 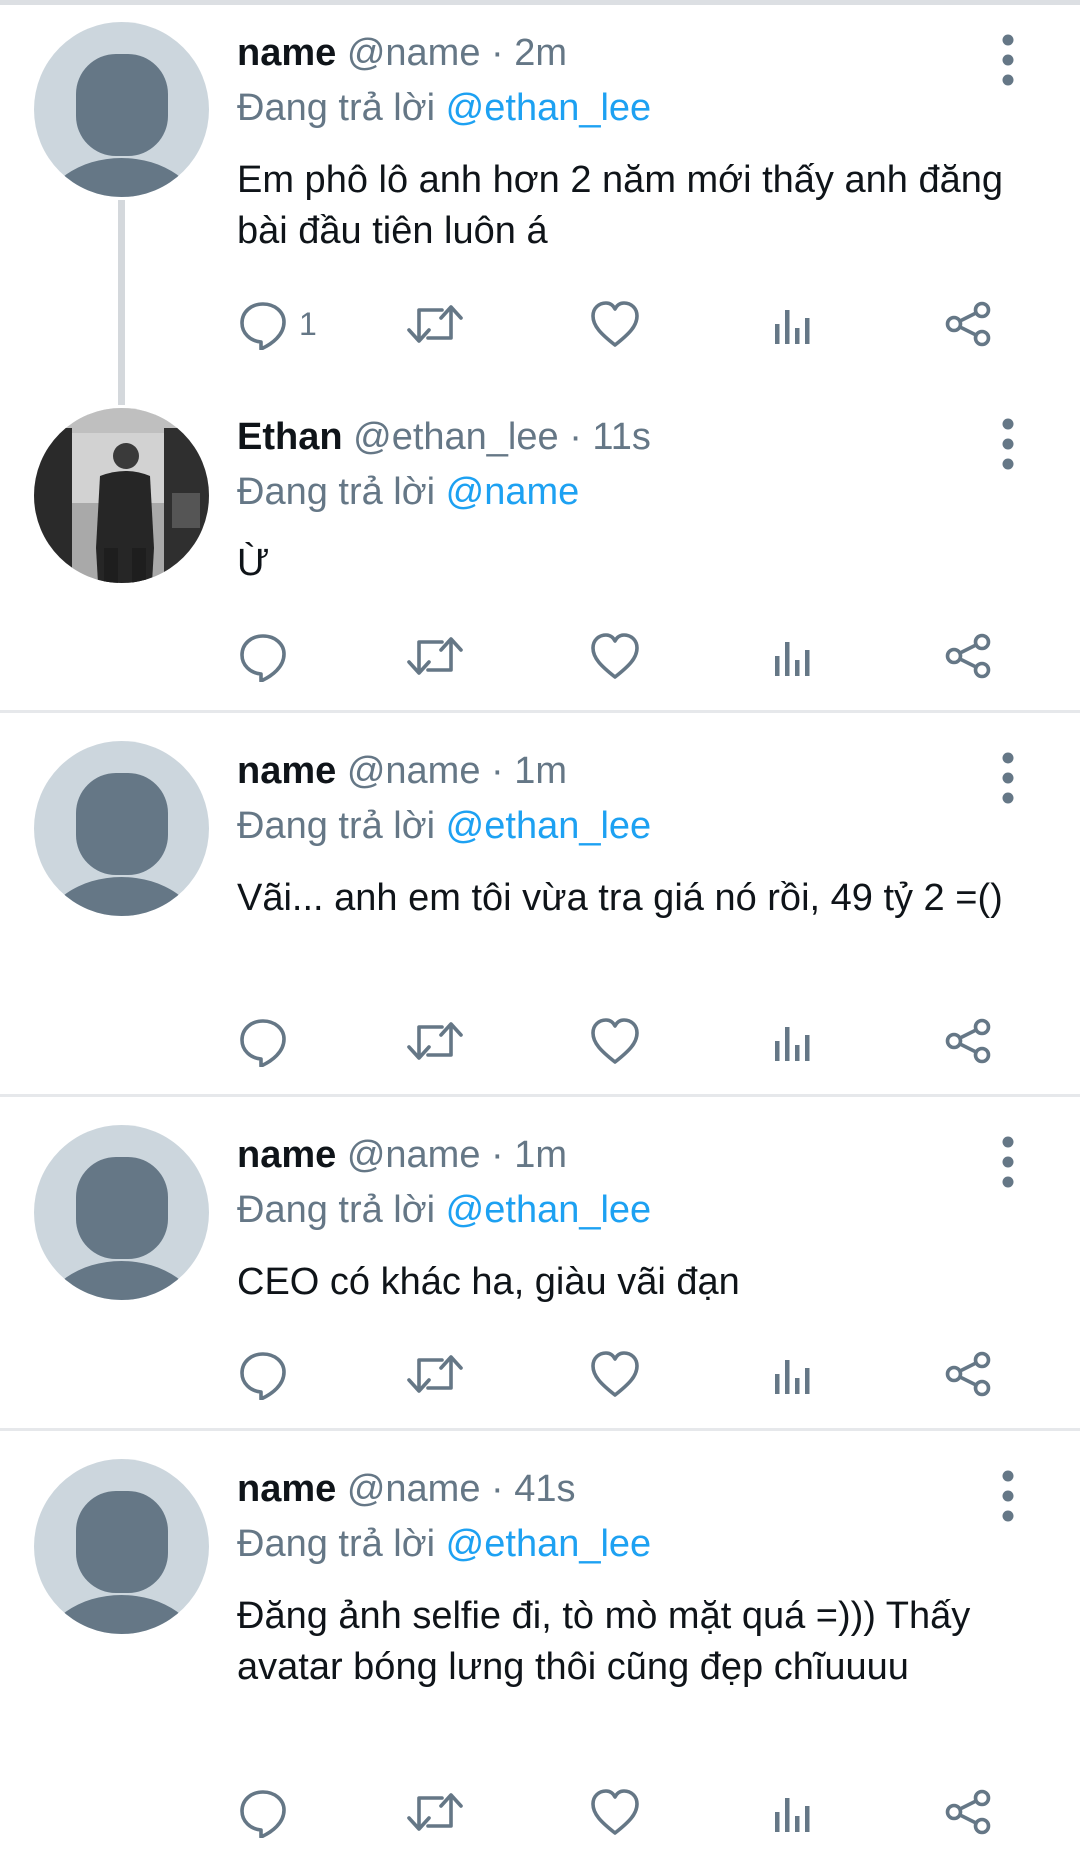 I want to click on tweet-text: Ừ, so click(x=253, y=563).